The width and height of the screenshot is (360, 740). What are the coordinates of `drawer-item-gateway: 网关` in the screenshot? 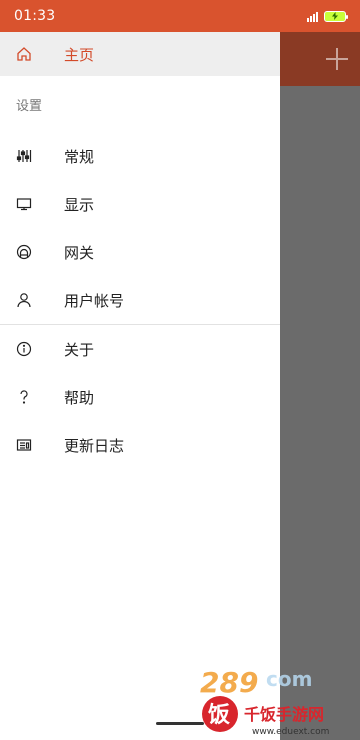 It's located at (140, 252).